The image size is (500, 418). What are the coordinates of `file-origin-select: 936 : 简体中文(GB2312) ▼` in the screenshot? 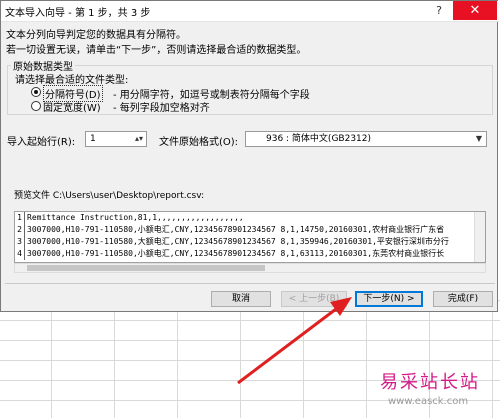 It's located at (366, 139).